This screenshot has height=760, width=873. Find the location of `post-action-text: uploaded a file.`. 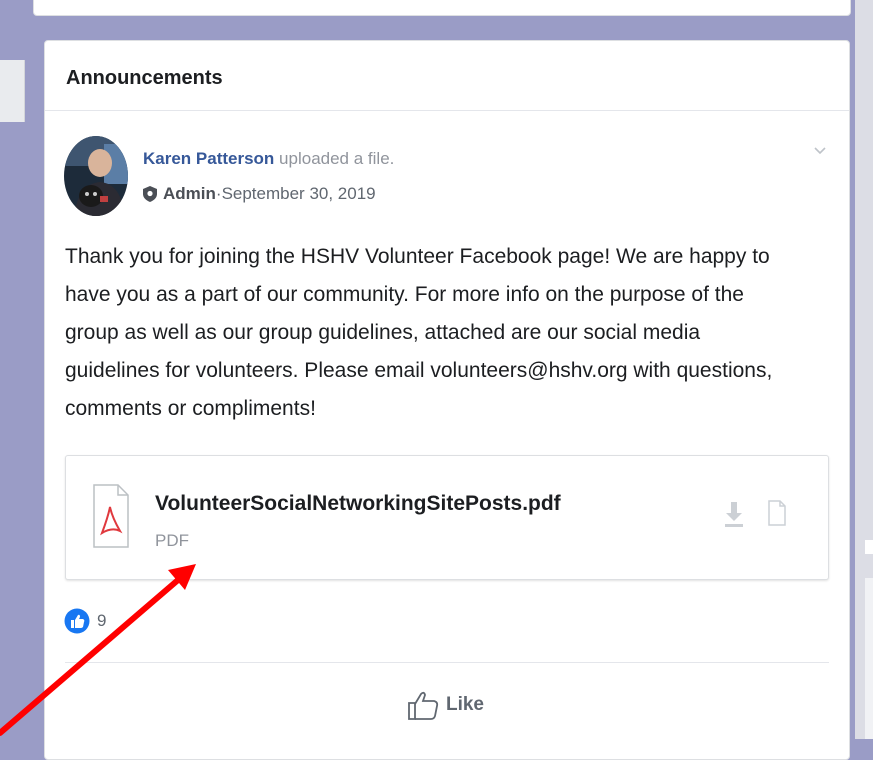

post-action-text: uploaded a file. is located at coordinates (334, 158).